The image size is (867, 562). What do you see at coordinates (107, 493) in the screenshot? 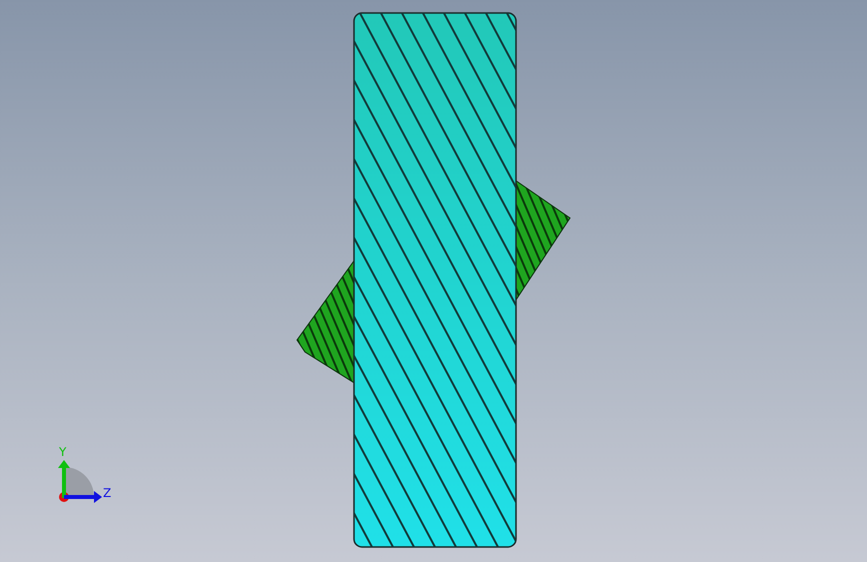
I see `axis-label: Z` at bounding box center [107, 493].